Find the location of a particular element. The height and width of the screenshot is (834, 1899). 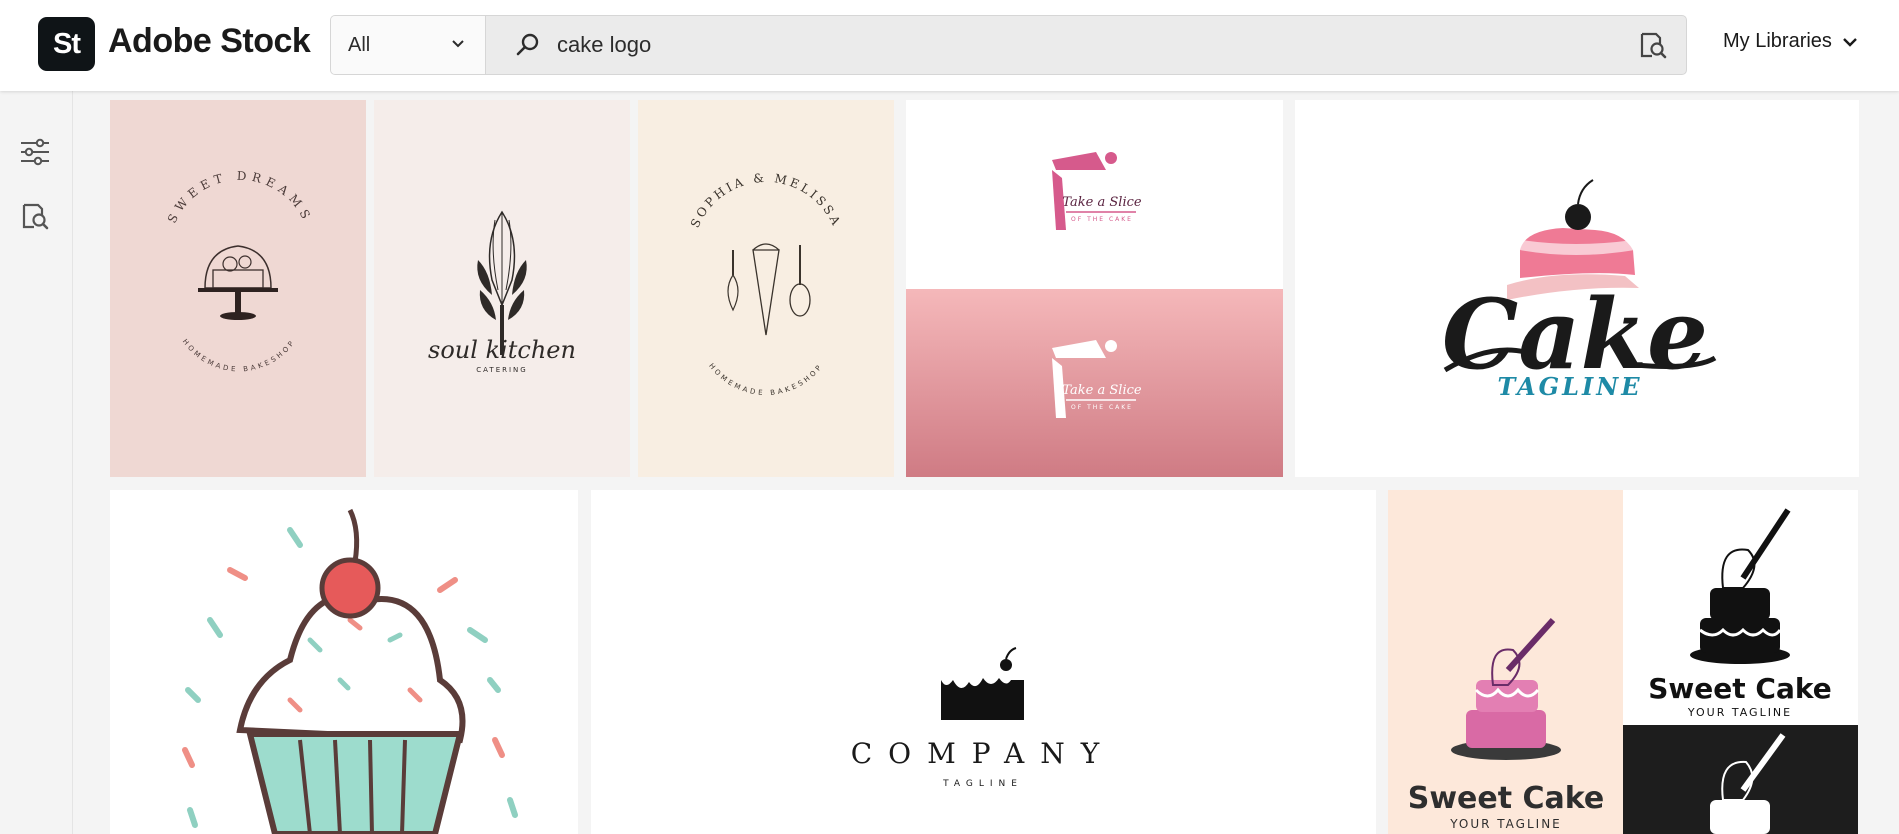

search-bar: All is located at coordinates (1008, 45).